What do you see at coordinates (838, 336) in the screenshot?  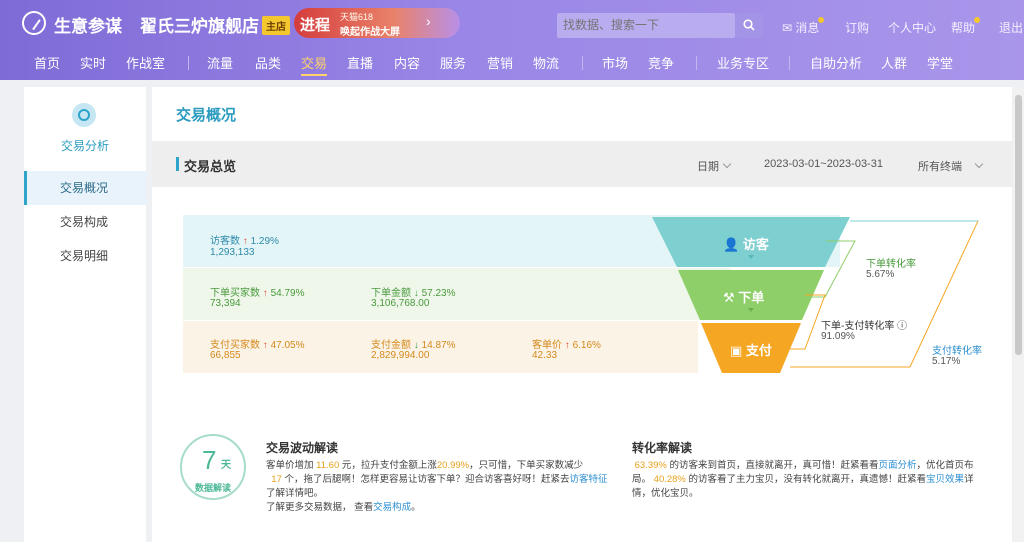 I see `order-pay-rate-value: 91.09%` at bounding box center [838, 336].